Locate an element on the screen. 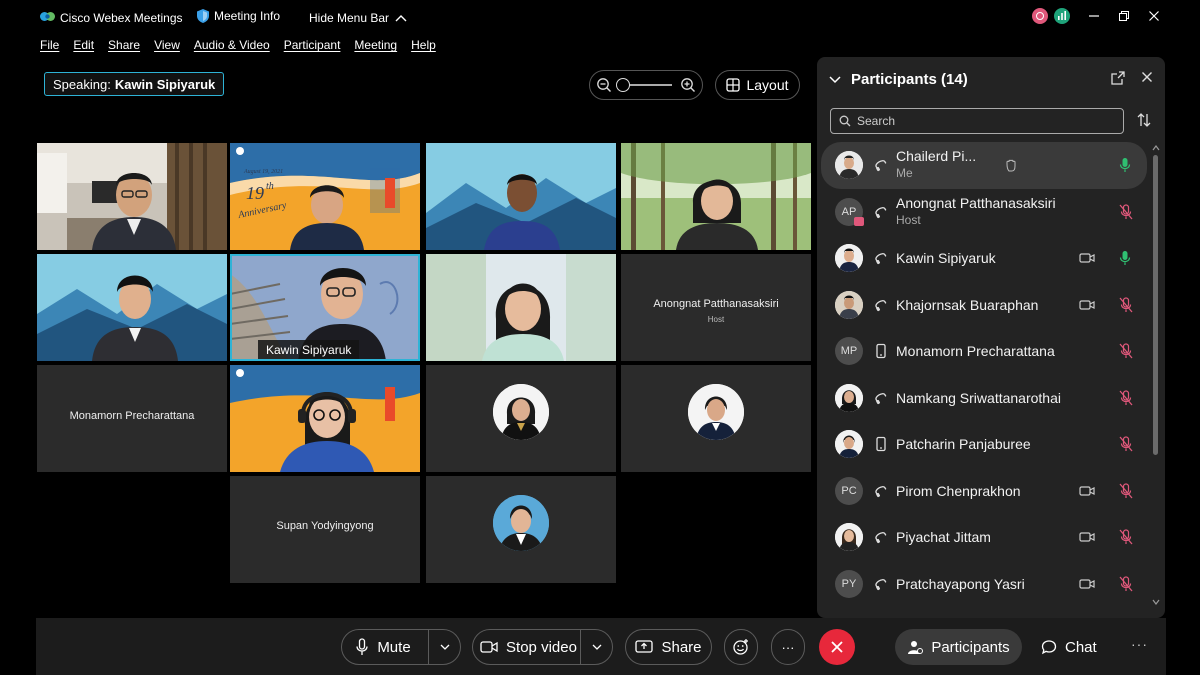 The width and height of the screenshot is (1200, 675). list-item: Khajornsak Buaraphan is located at coordinates (984, 305).